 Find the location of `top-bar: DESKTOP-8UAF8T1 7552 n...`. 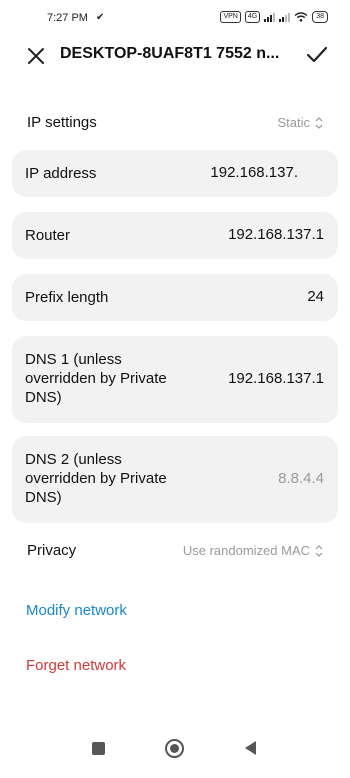

top-bar: DESKTOP-8UAF8T1 7552 n... is located at coordinates (175, 56).